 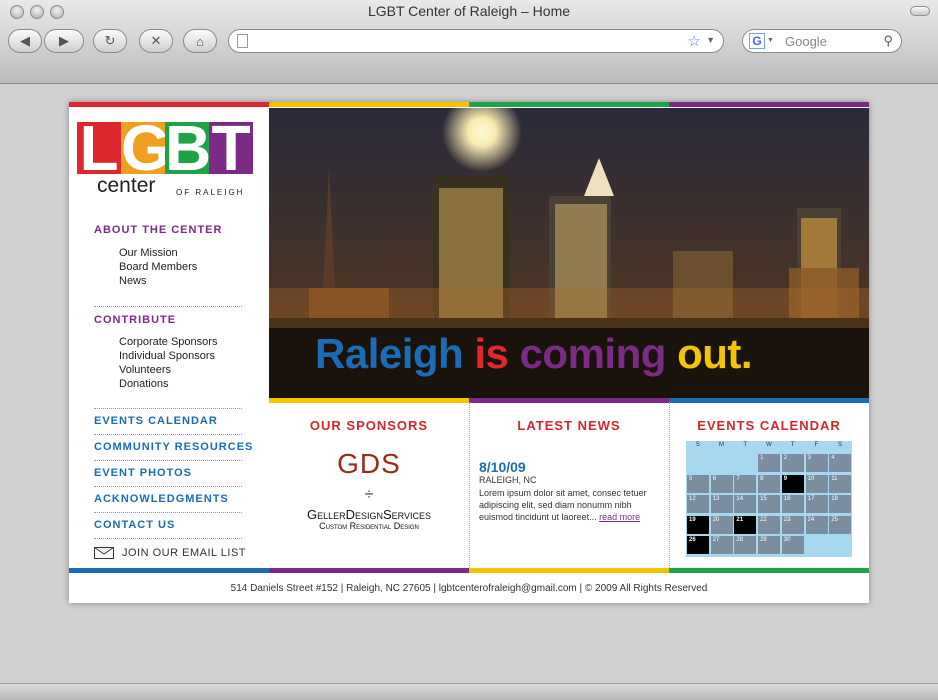 What do you see at coordinates (369, 425) in the screenshot?
I see `sponsors-heading: OUR SPONSORS` at bounding box center [369, 425].